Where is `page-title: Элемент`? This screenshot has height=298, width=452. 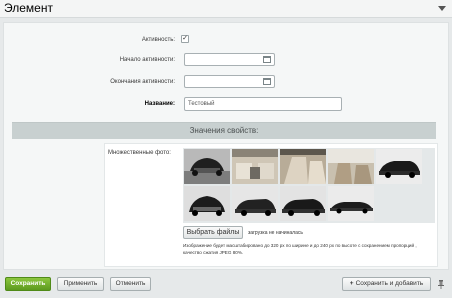
page-title: Элемент is located at coordinates (28, 8).